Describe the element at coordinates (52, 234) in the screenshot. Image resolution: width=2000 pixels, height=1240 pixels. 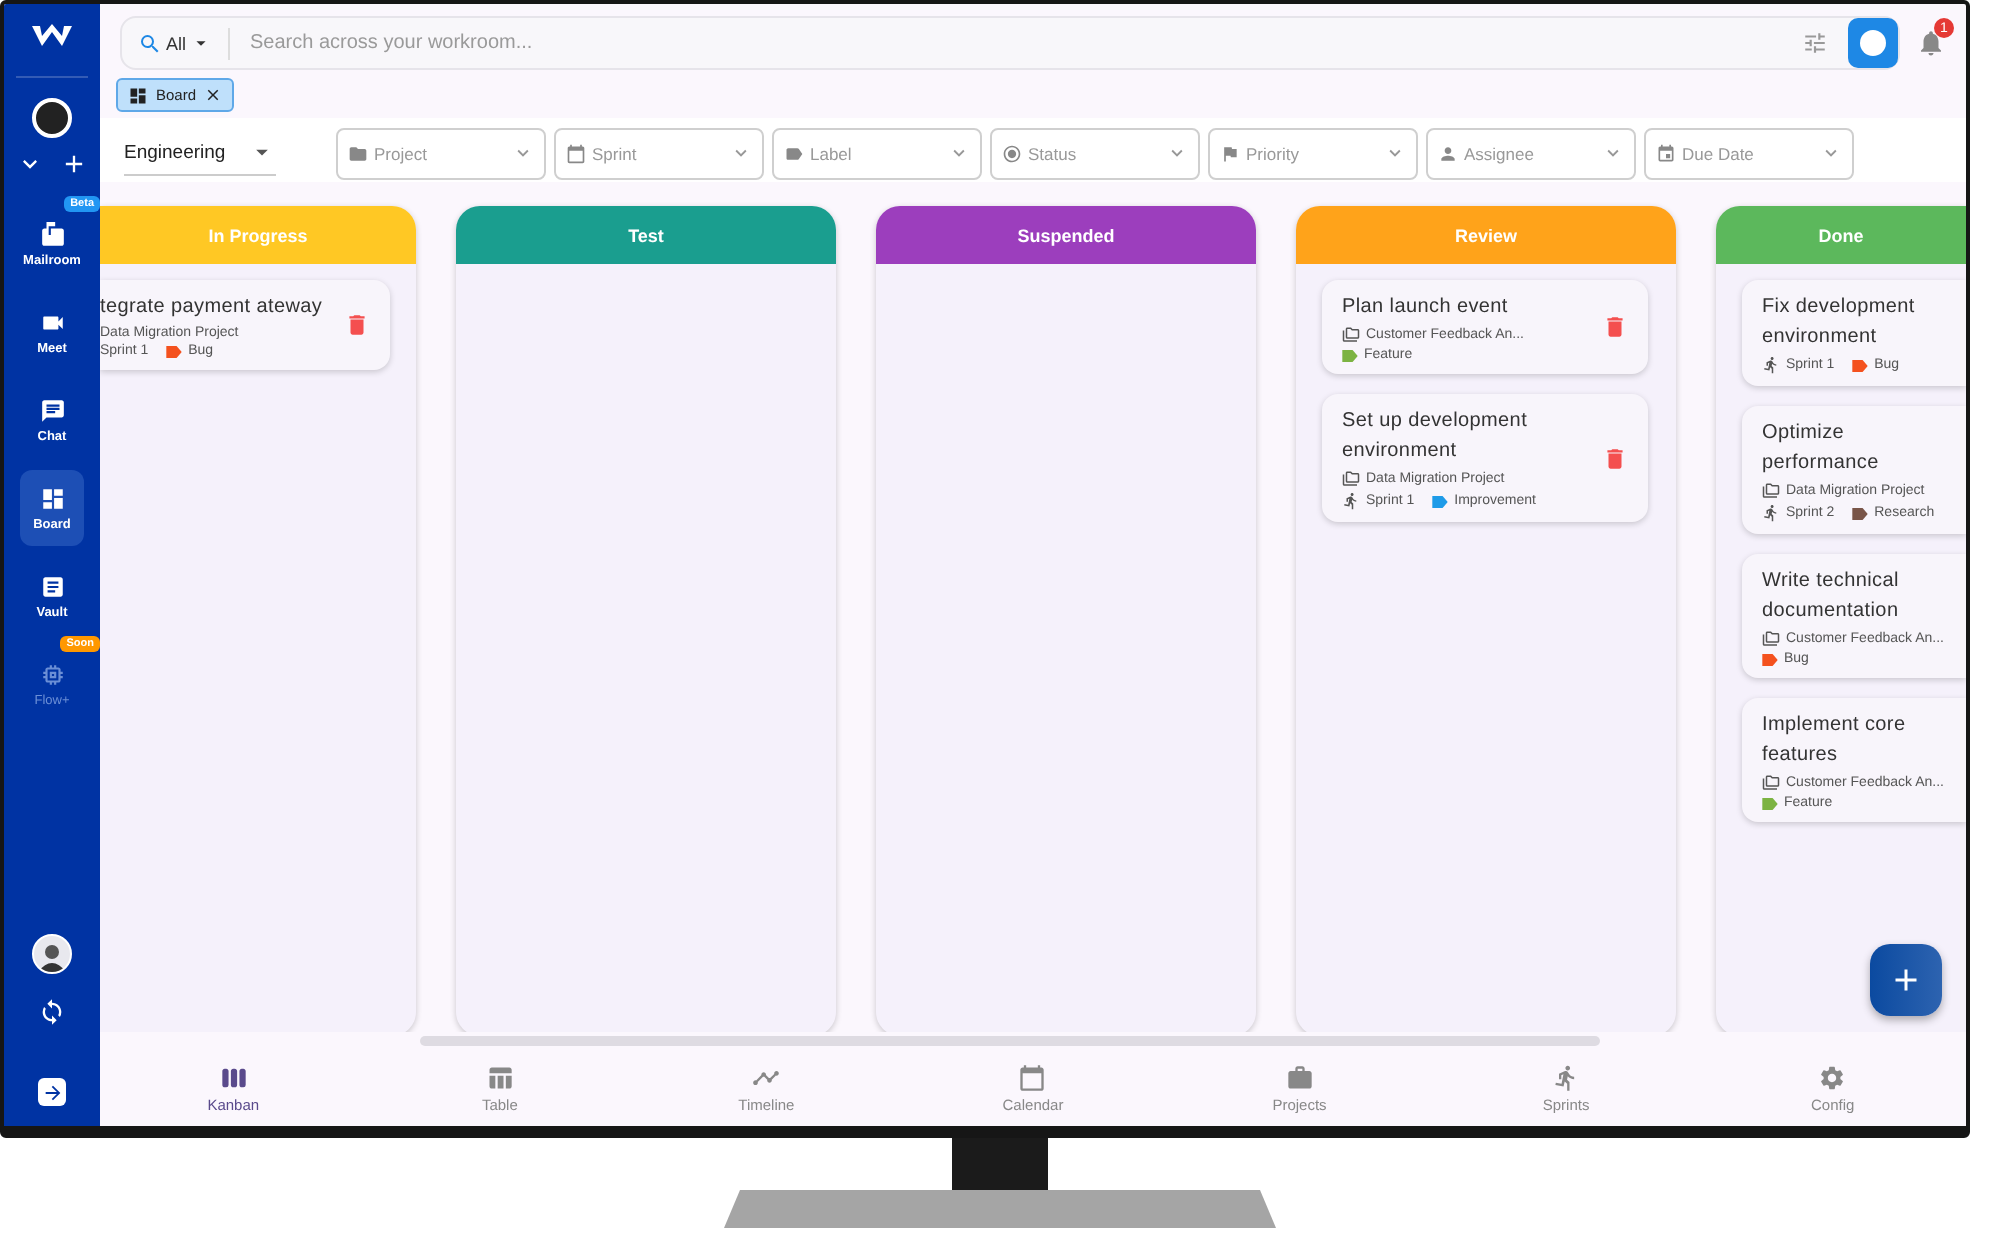
I see `mailbox-icon` at that location.